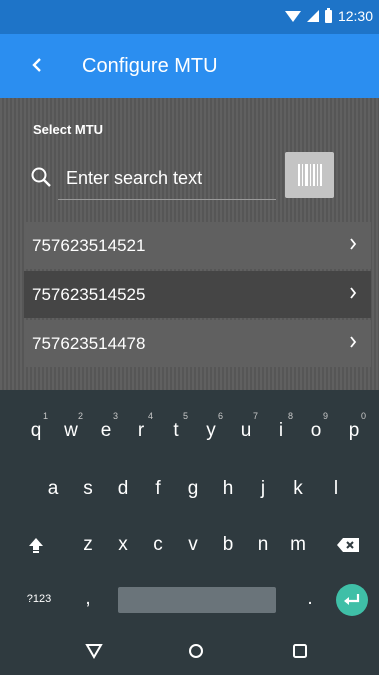 The image size is (379, 675). I want to click on backspace-icon, so click(348, 545).